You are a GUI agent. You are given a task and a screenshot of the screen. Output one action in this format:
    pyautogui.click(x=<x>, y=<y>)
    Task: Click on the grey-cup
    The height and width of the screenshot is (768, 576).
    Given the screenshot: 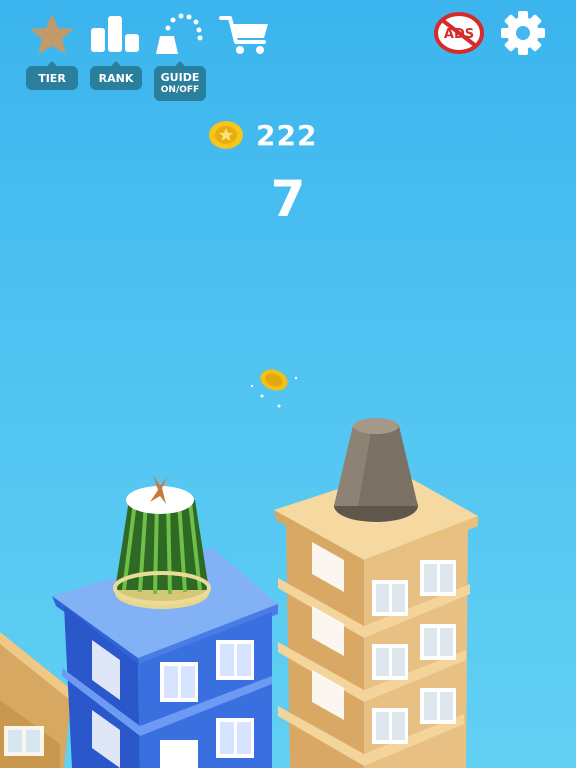 What is the action you would take?
    pyautogui.click(x=376, y=470)
    